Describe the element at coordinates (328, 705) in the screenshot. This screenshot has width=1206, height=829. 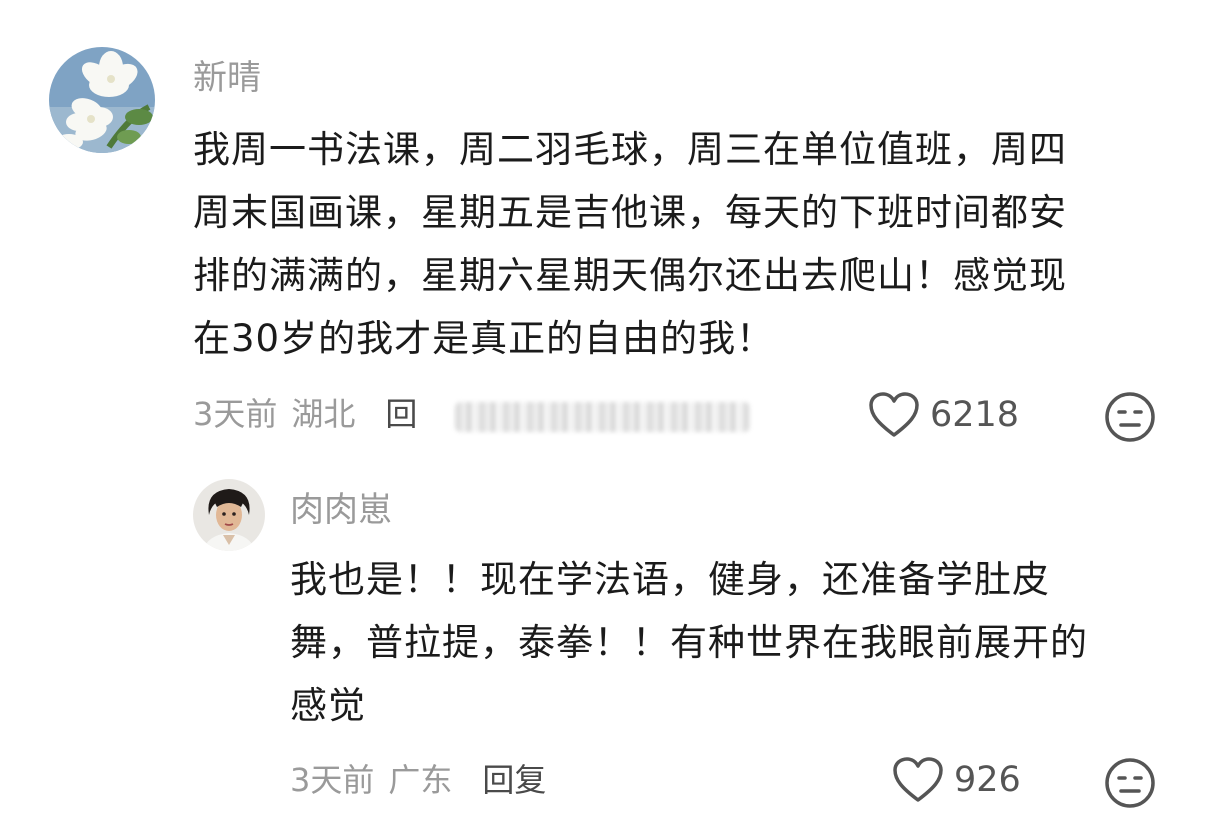
I see `comment-line: 感觉` at that location.